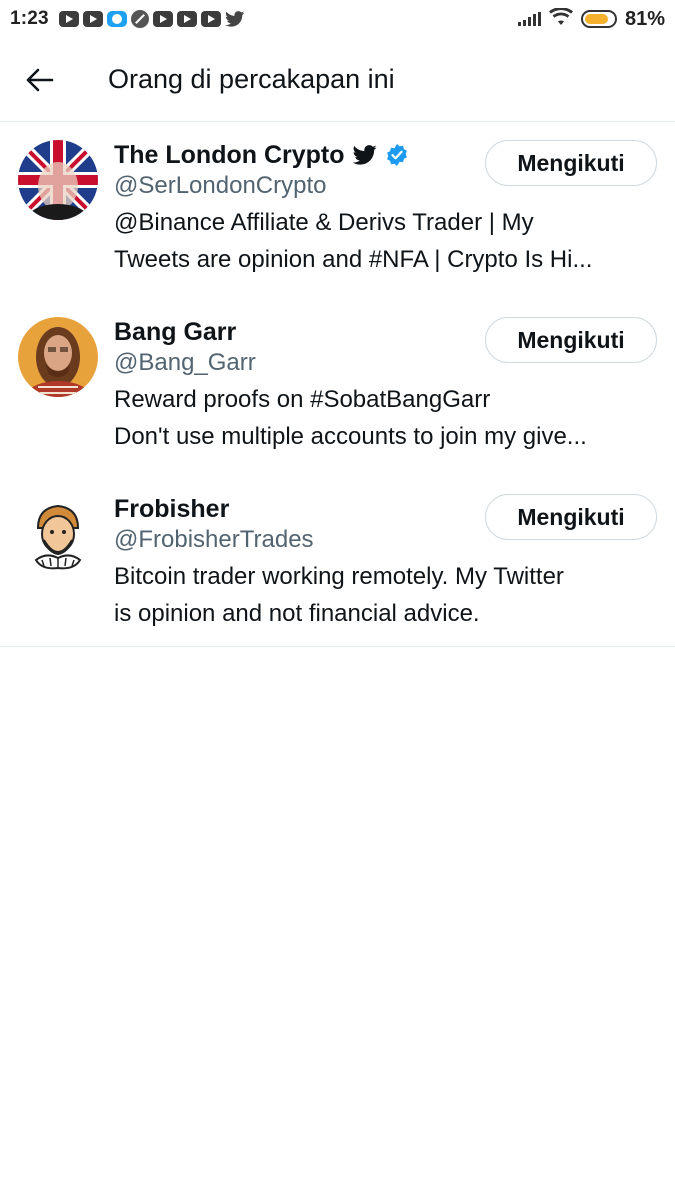  What do you see at coordinates (171, 509) in the screenshot?
I see `display-name: Frobisher` at bounding box center [171, 509].